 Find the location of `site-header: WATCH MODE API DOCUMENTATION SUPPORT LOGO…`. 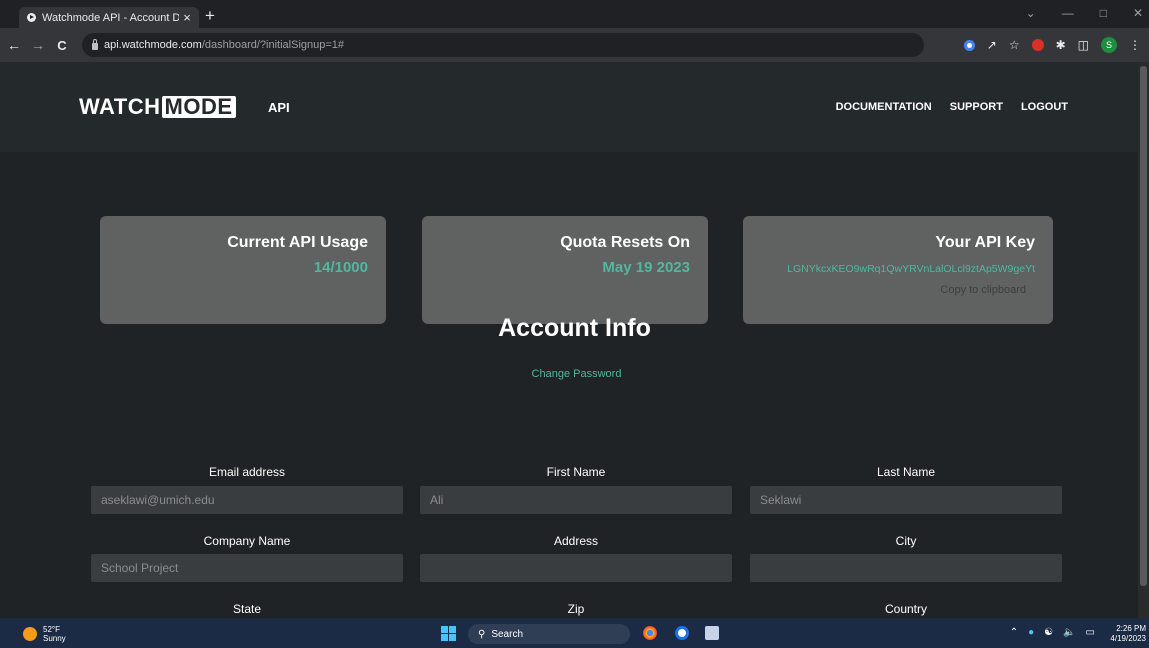

site-header: WATCH MODE API DOCUMENTATION SUPPORT LOGO… is located at coordinates (569, 107).